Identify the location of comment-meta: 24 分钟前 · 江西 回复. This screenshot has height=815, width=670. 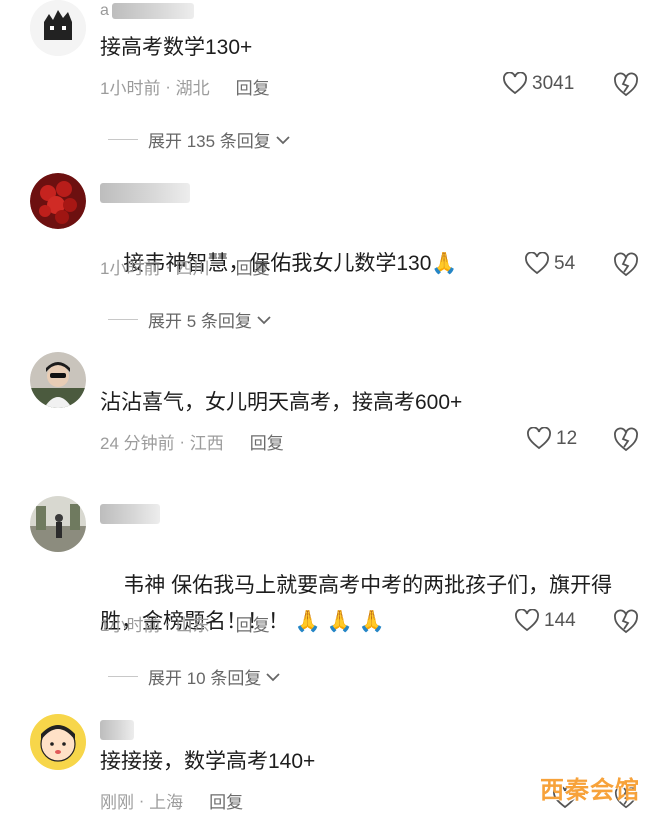
(192, 441).